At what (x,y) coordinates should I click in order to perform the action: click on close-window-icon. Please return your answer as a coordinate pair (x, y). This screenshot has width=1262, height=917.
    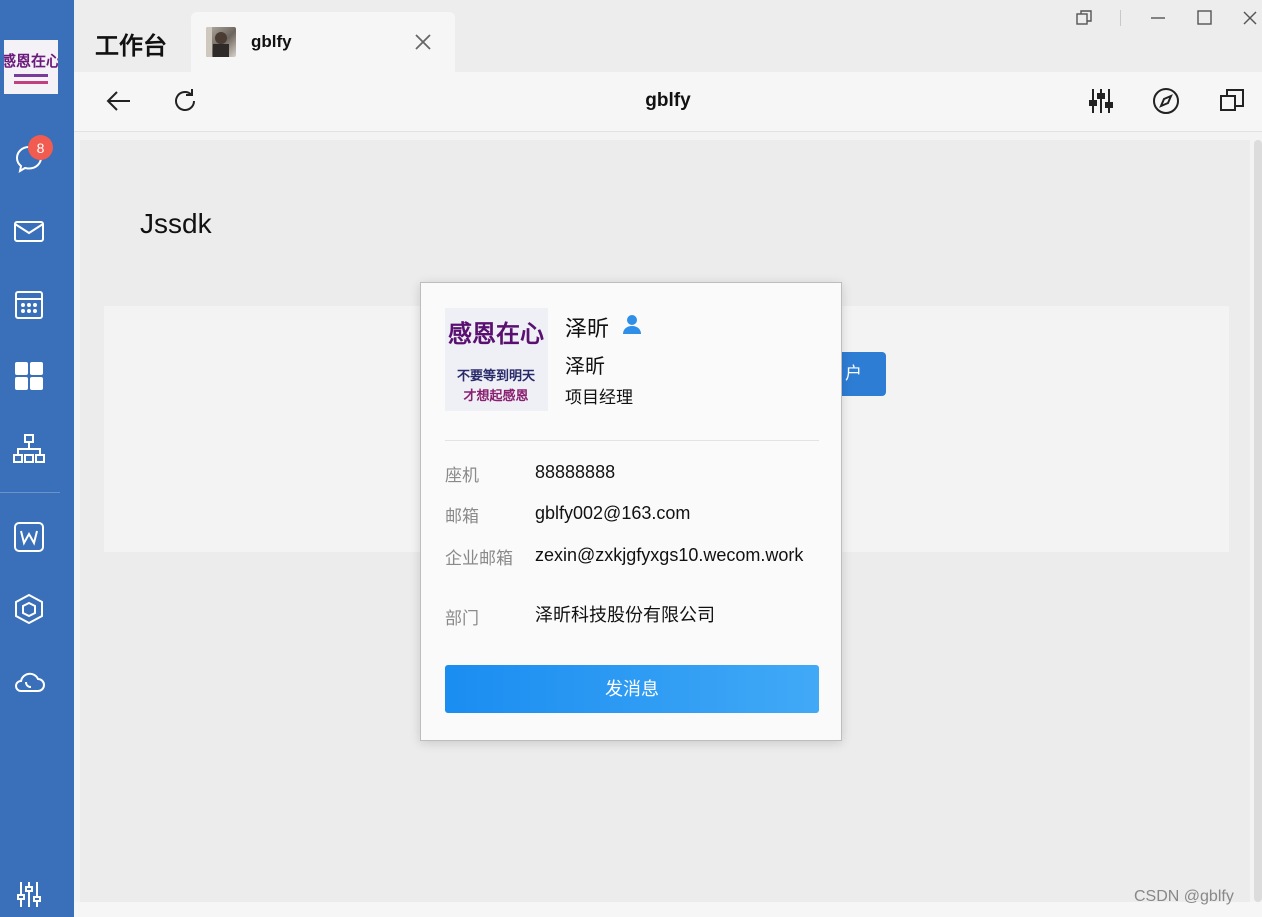
    Looking at the image, I should click on (1250, 18).